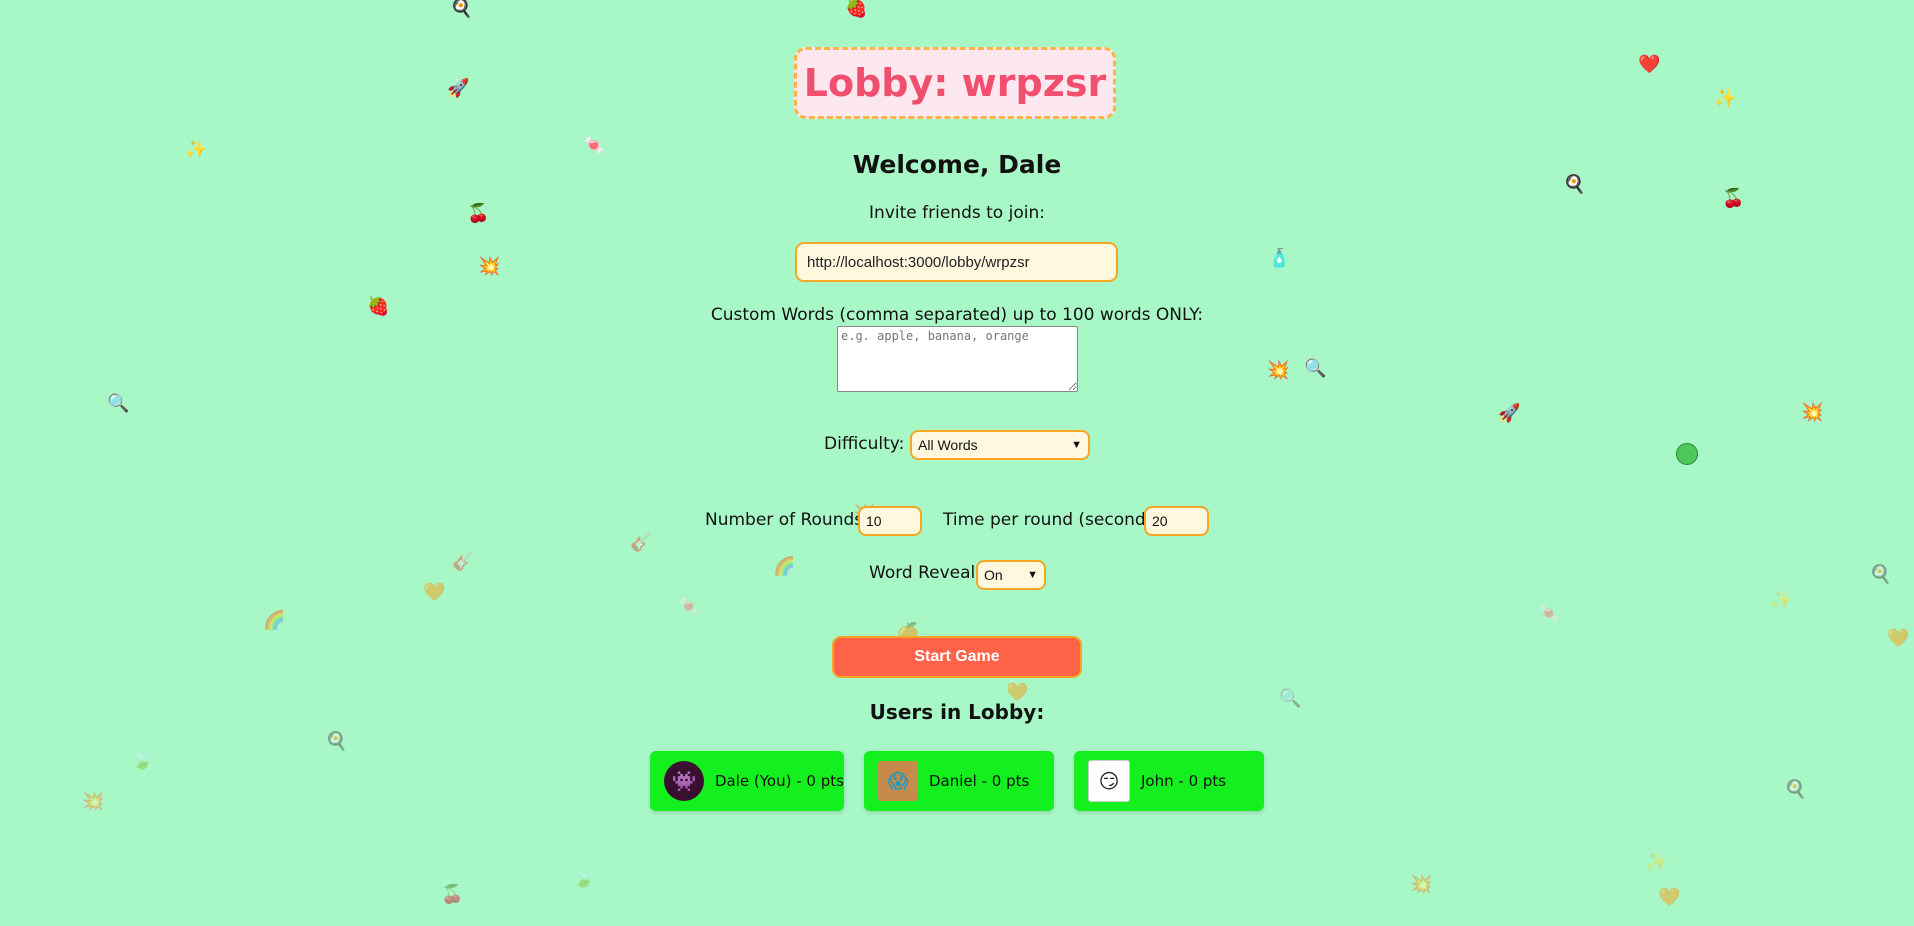  Describe the element at coordinates (856, 9) in the screenshot. I see `strawberry-doodle-icon: 🍓` at that location.